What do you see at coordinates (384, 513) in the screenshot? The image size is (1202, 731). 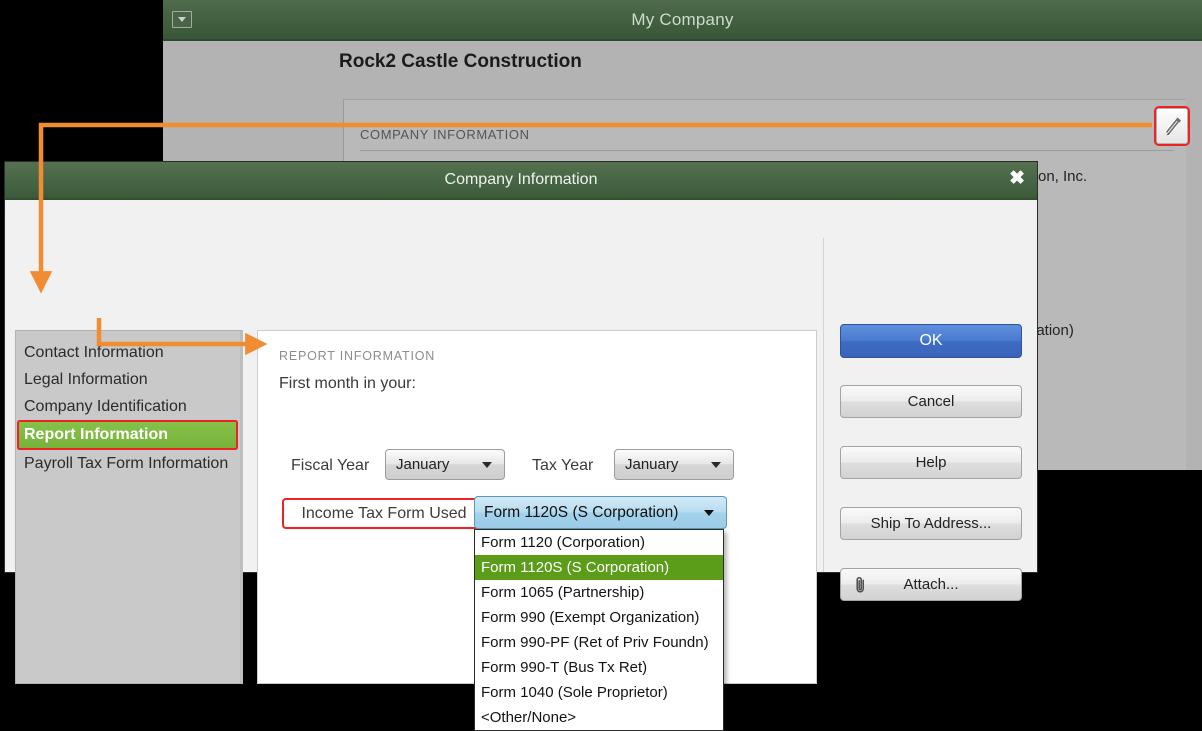 I see `income-tax-form-used-label: Income Tax Form Used` at bounding box center [384, 513].